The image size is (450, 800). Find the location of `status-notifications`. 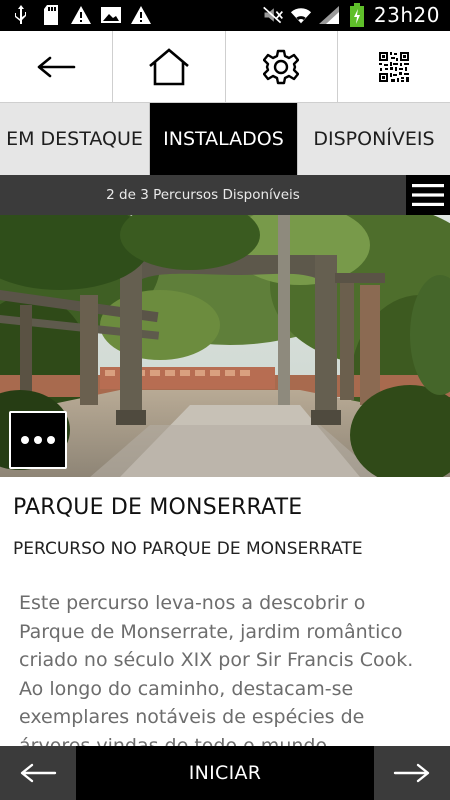

status-notifications is located at coordinates (81, 15).